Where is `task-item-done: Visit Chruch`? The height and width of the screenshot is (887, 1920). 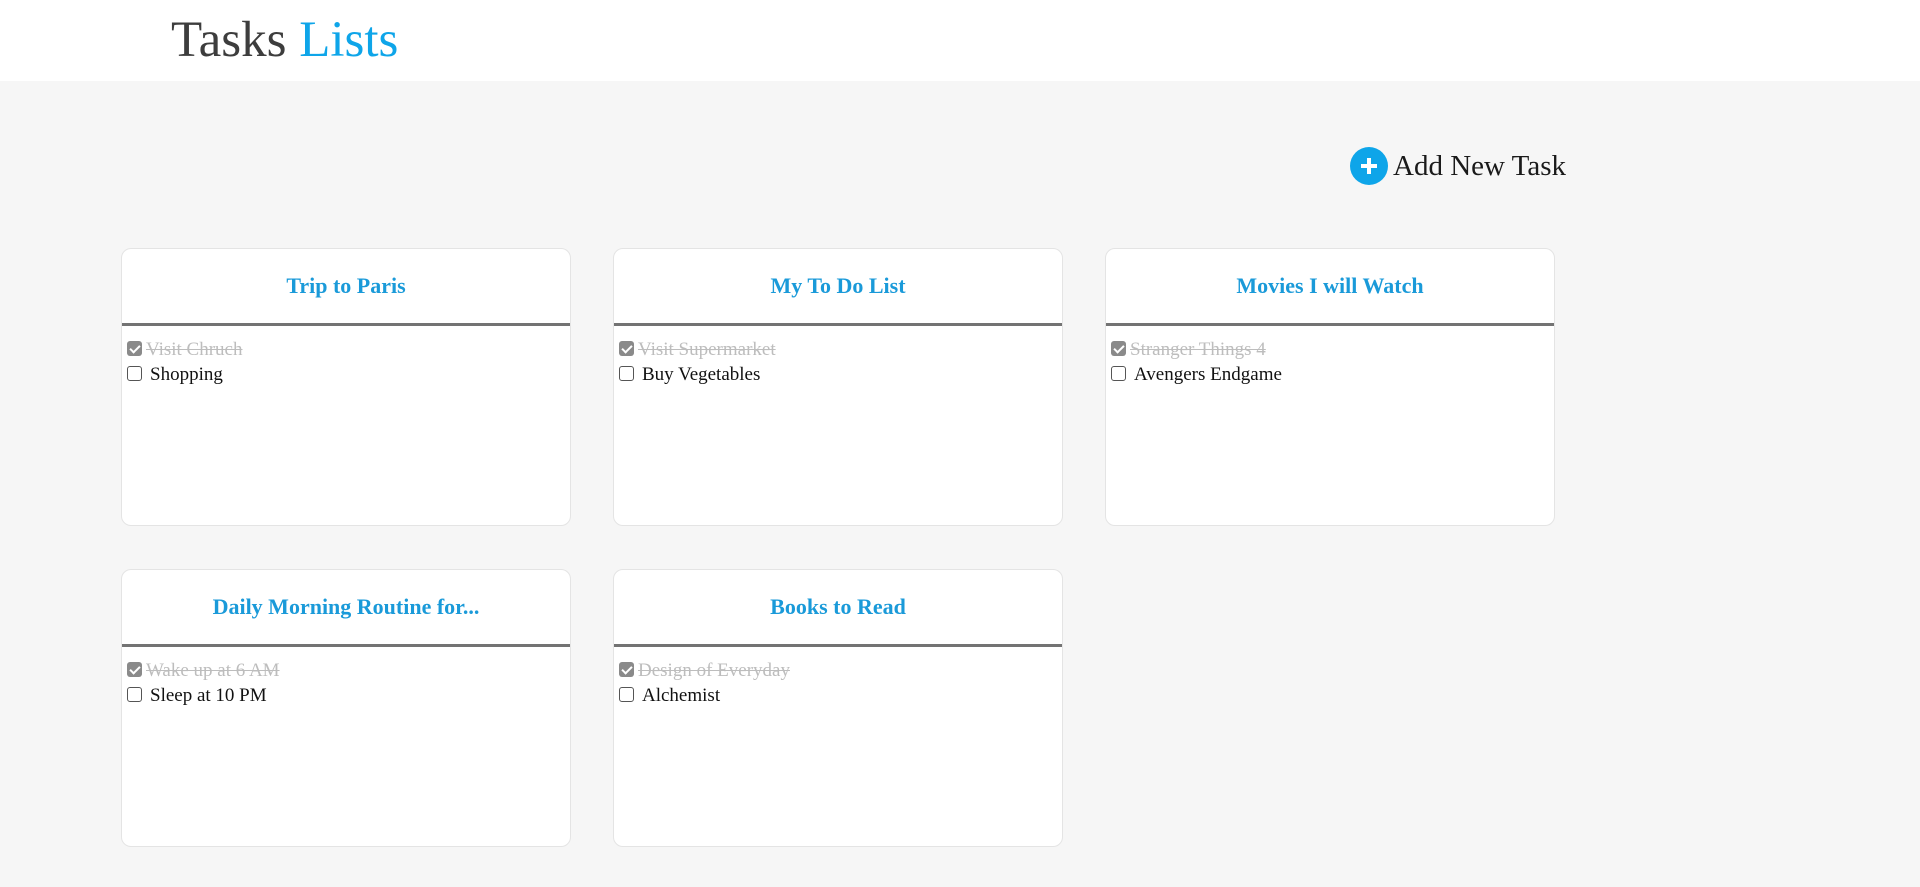 task-item-done: Visit Chruch is located at coordinates (348, 349).